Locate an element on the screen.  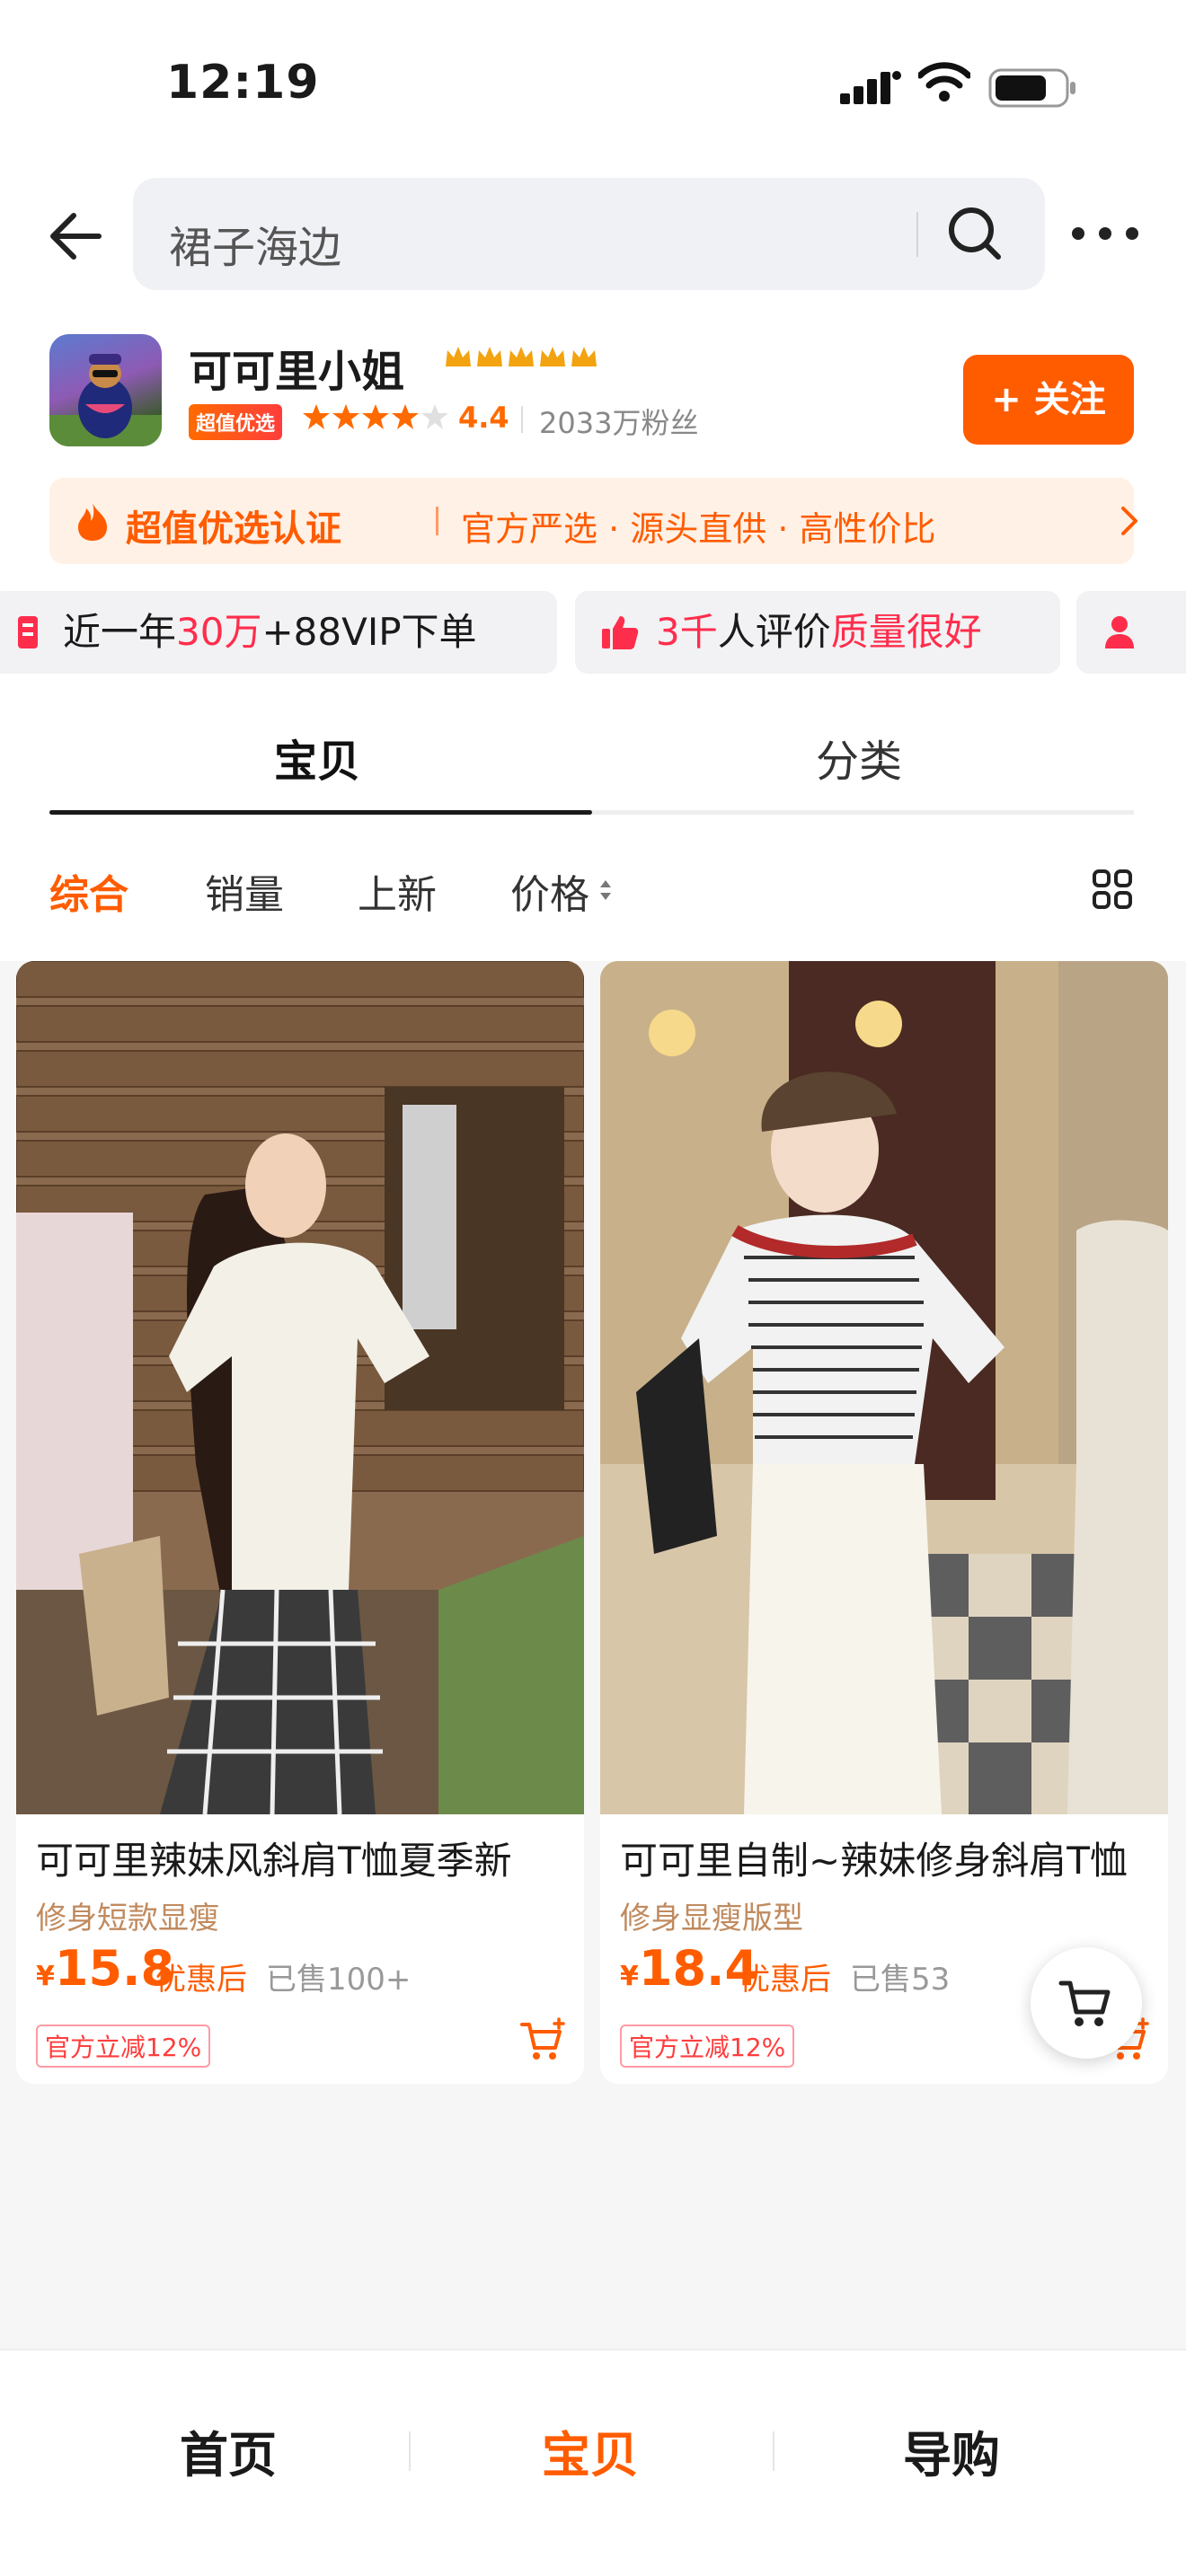
tag-orders-text: 近一年30万+88VIP下单 is located at coordinates (270, 632).